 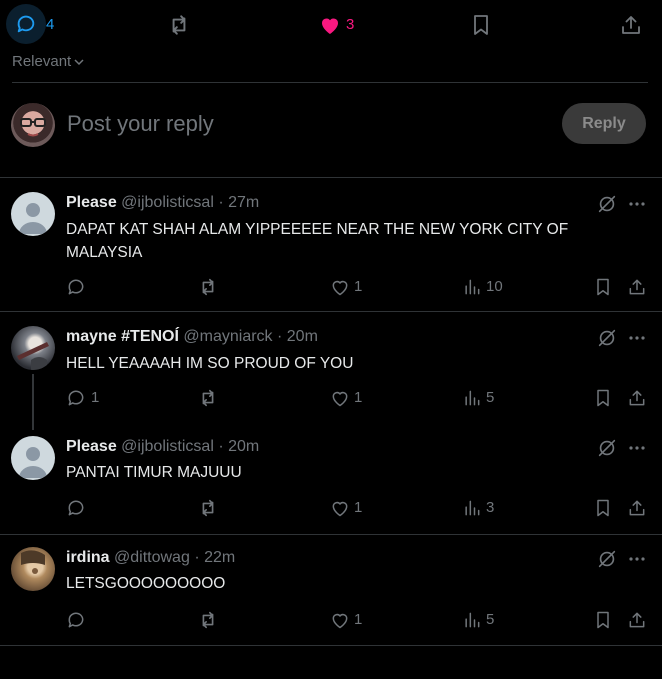 I want to click on reply-count: 1, so click(x=95, y=397).